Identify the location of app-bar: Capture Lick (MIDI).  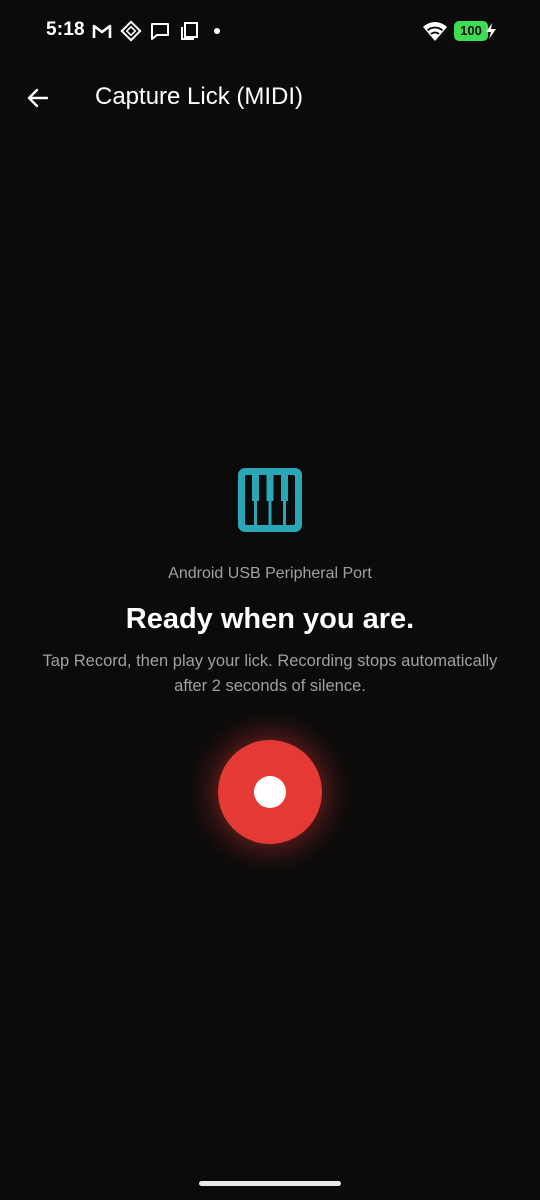
(270, 98).